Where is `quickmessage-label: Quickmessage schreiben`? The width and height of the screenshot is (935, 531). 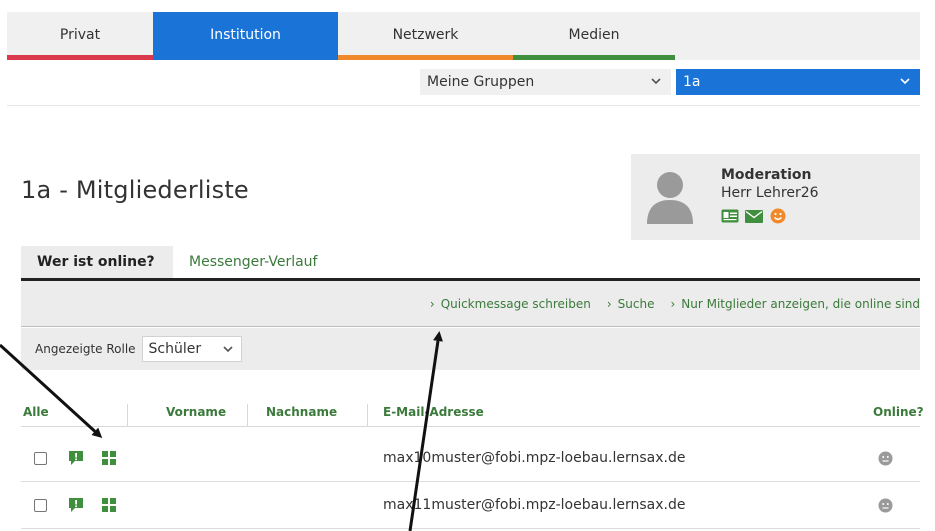
quickmessage-label: Quickmessage schreiben is located at coordinates (515, 303).